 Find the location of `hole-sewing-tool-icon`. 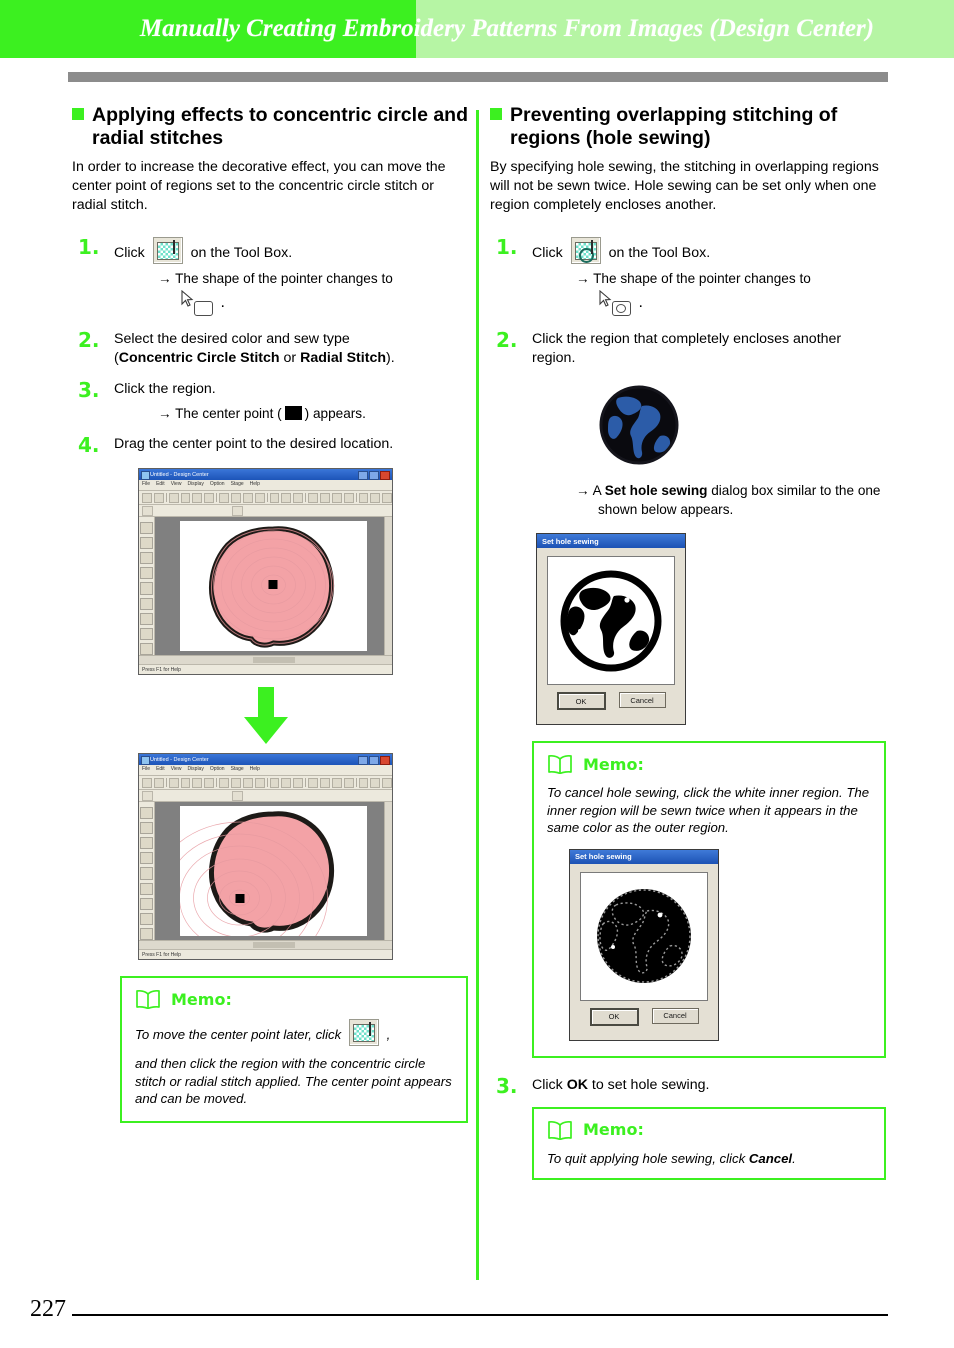

hole-sewing-tool-icon is located at coordinates (585, 250).